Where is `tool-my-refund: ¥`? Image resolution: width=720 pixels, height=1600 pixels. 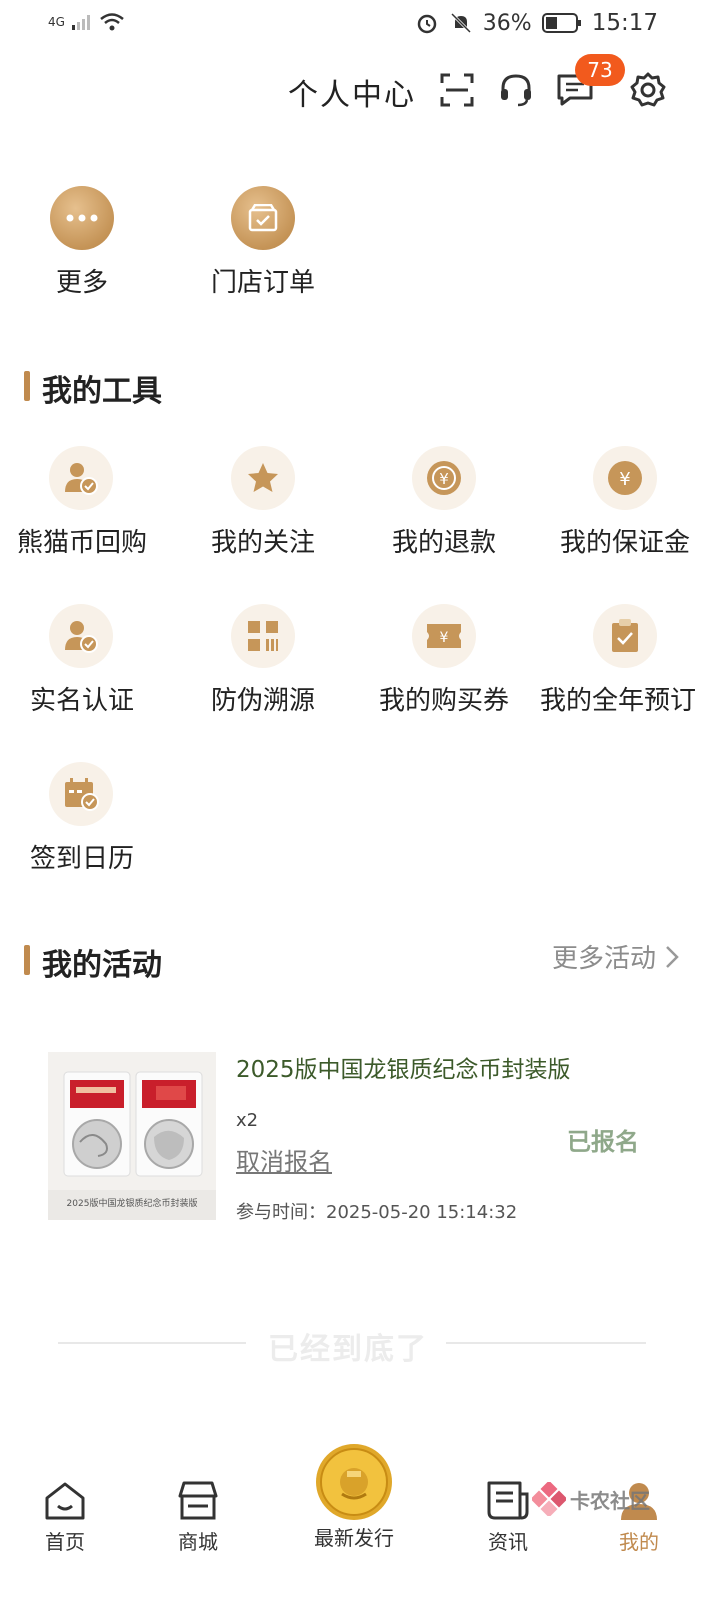 tool-my-refund: ¥ is located at coordinates (444, 478).